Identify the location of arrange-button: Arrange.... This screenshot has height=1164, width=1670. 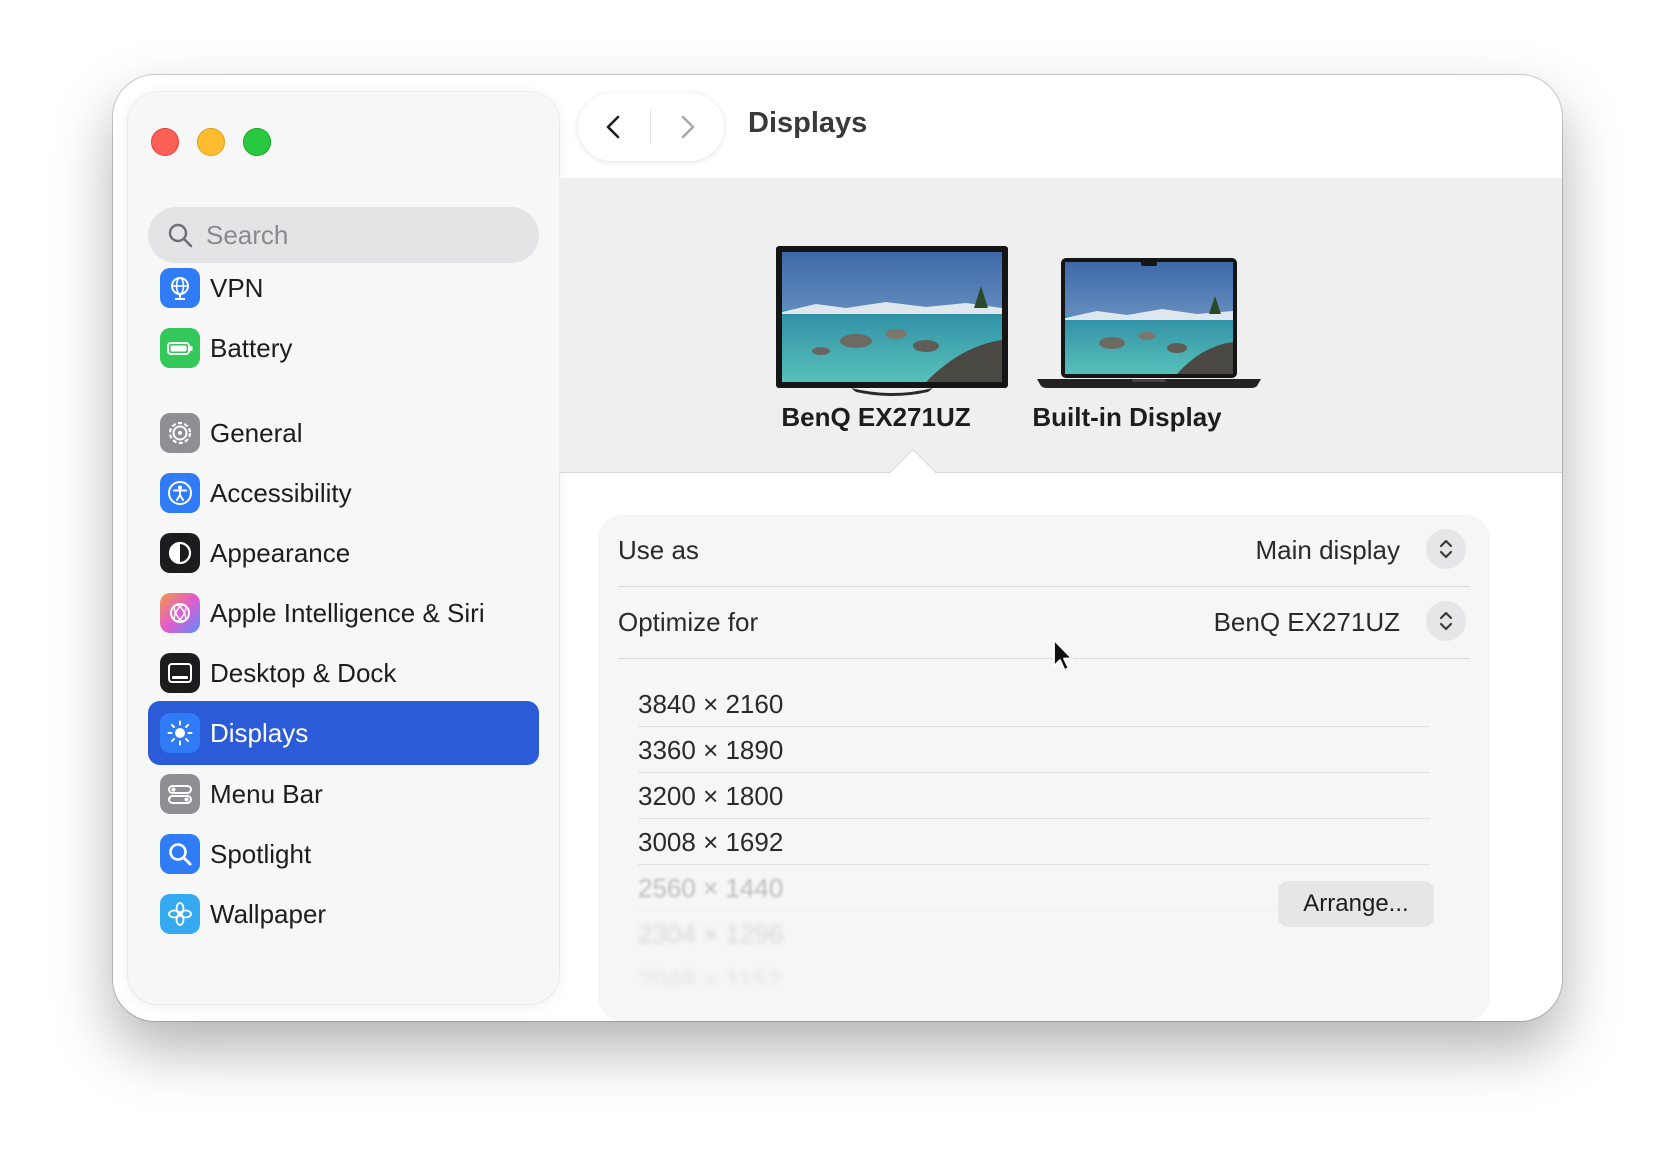
(1356, 904).